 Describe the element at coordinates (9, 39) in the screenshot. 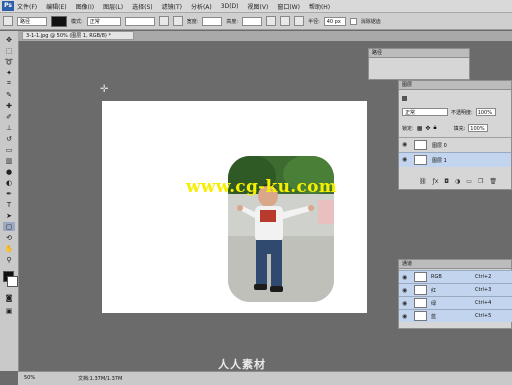

I see `move-tool-icon: ✥` at that location.